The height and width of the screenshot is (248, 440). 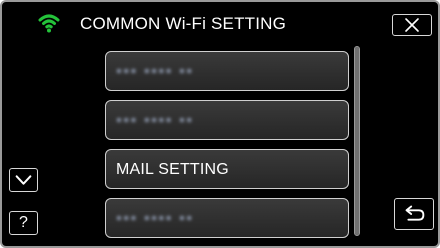 I want to click on close-icon, so click(x=412, y=25).